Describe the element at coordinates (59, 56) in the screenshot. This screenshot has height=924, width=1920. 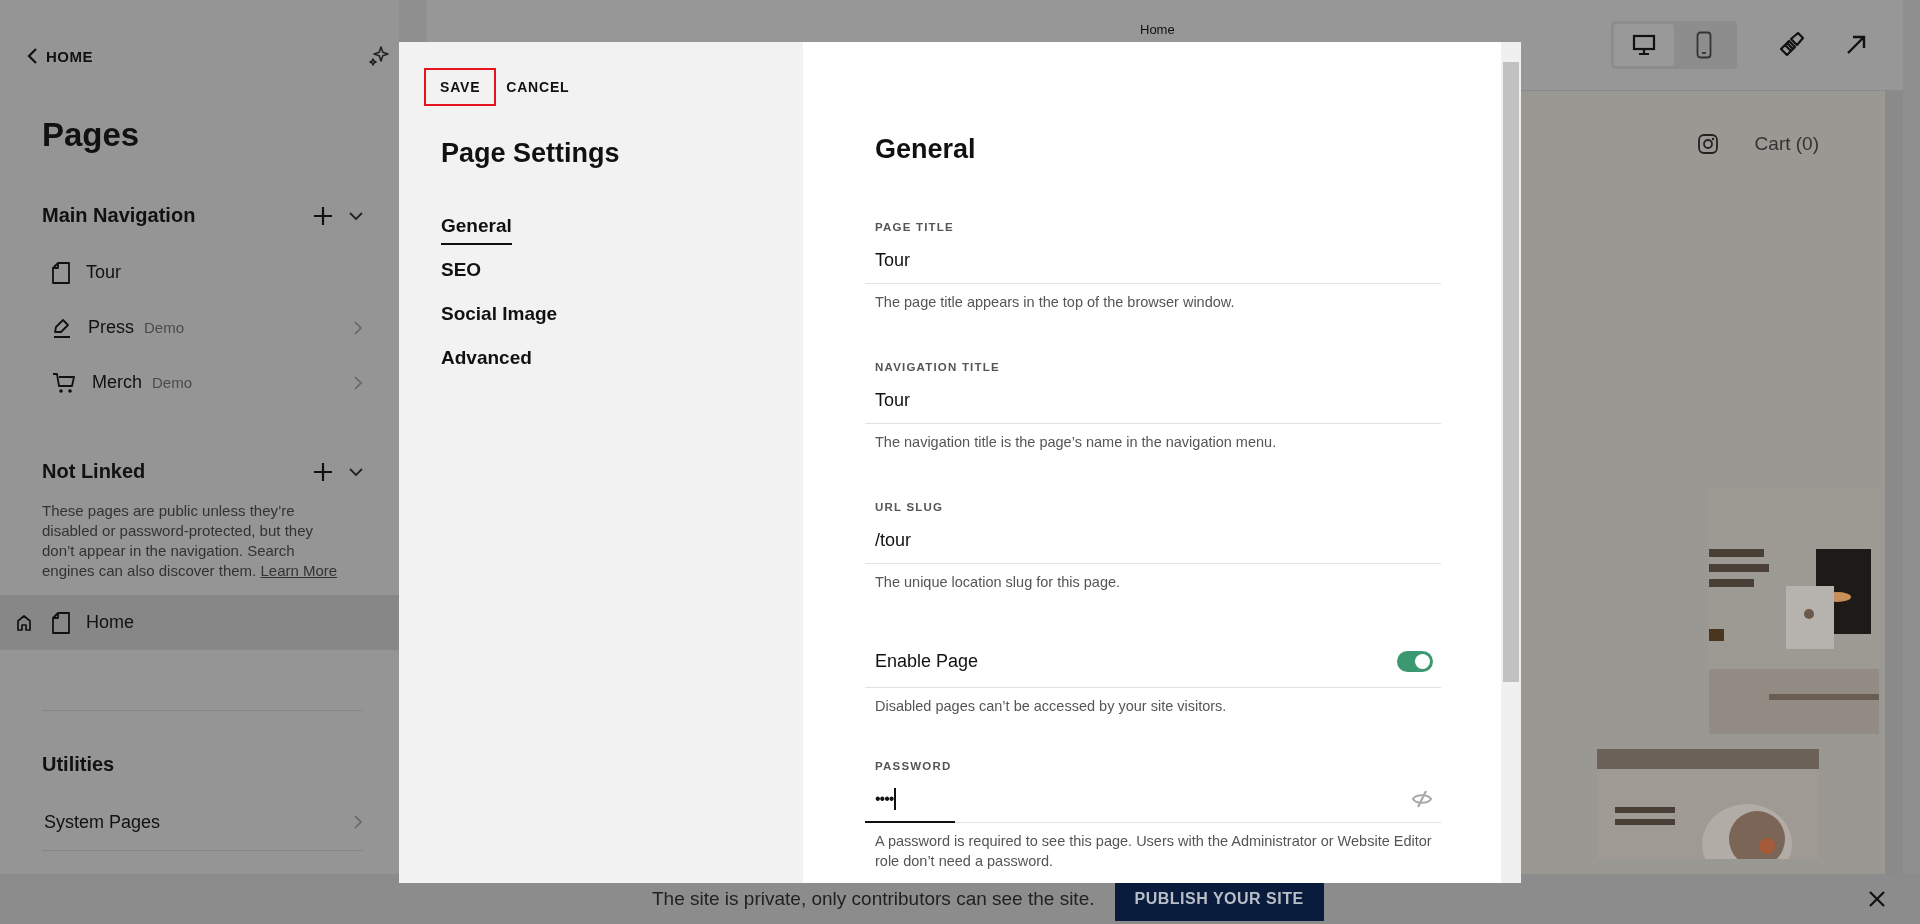
I see `back-link: HOME` at that location.